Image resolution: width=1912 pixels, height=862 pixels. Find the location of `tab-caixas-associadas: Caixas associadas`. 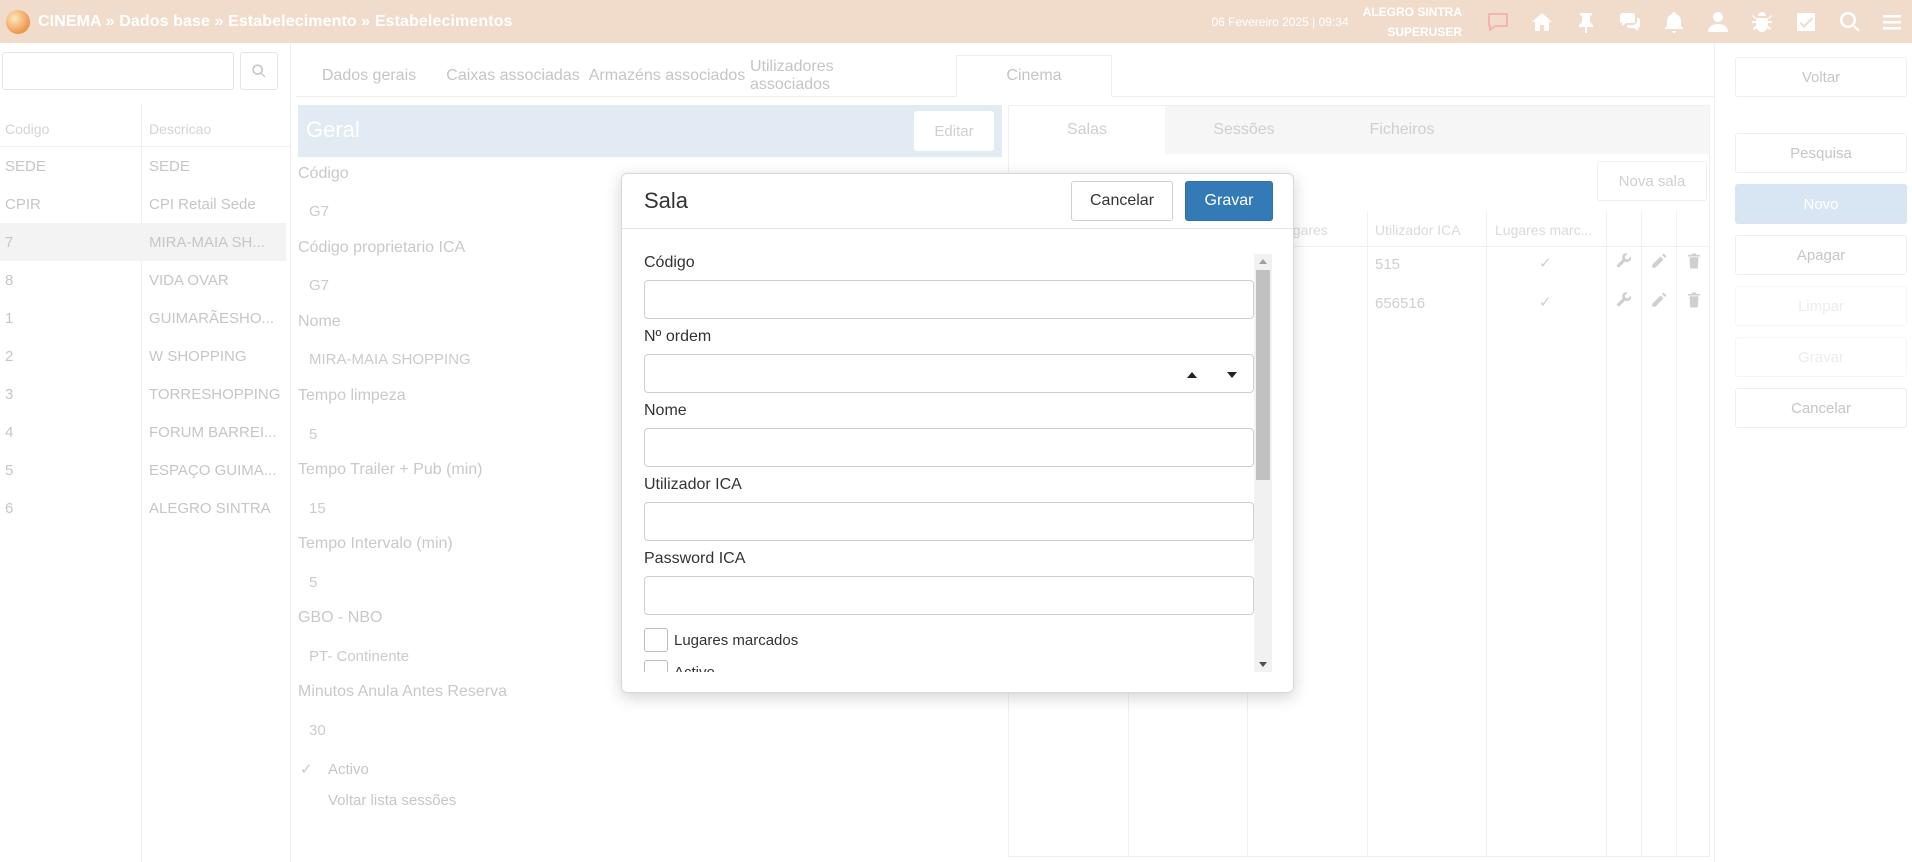

tab-caixas-associadas: Caixas associadas is located at coordinates (513, 76).